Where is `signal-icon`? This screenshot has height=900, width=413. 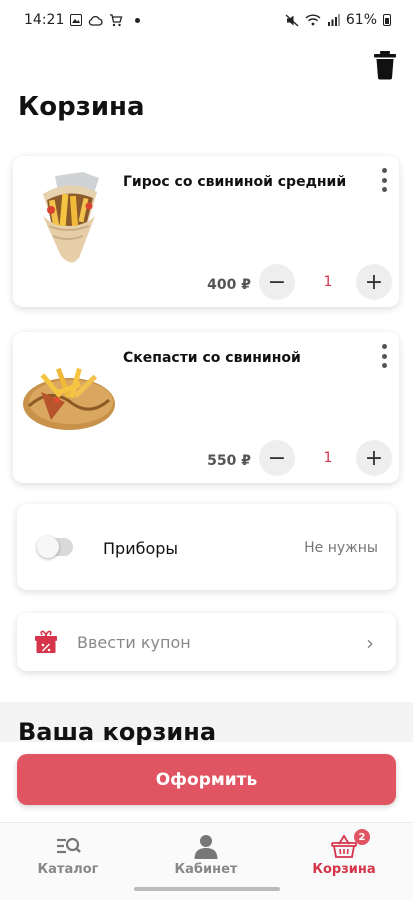
signal-icon is located at coordinates (333, 20).